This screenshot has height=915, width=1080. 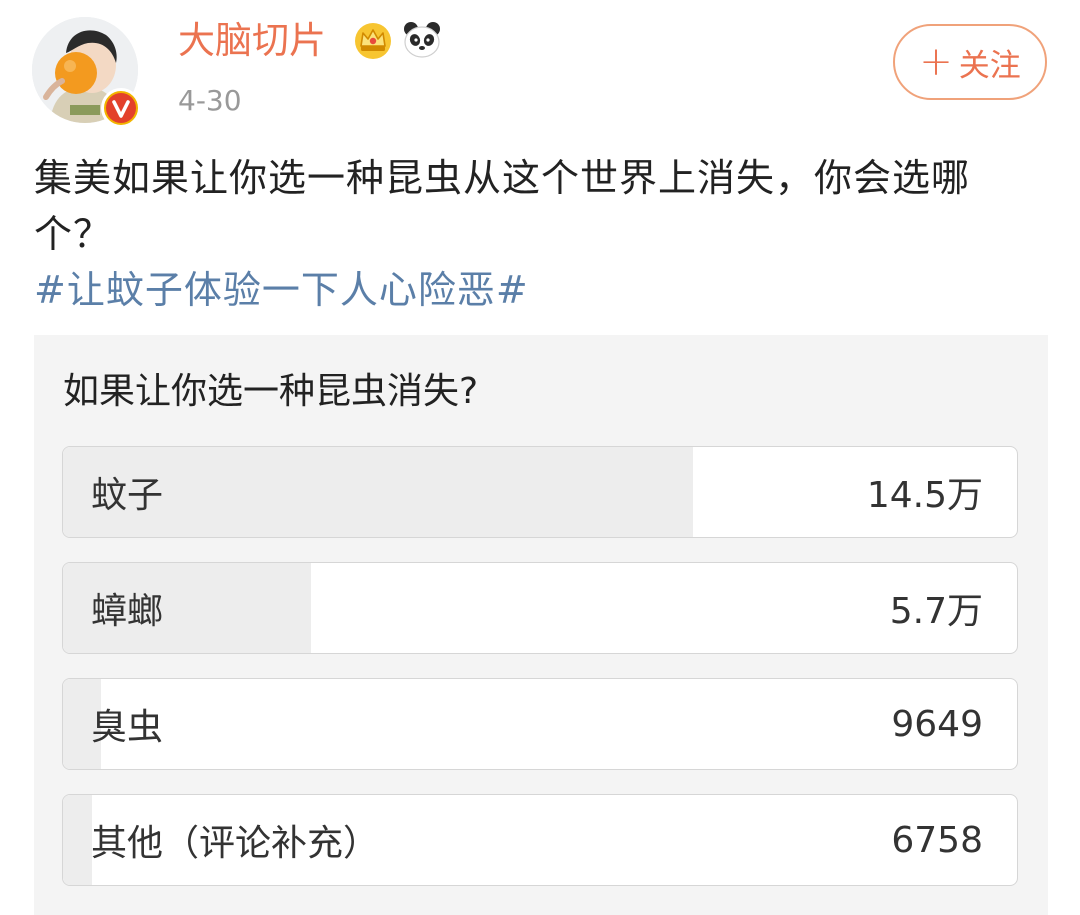 I want to click on username: 大脑切片, so click(x=252, y=41).